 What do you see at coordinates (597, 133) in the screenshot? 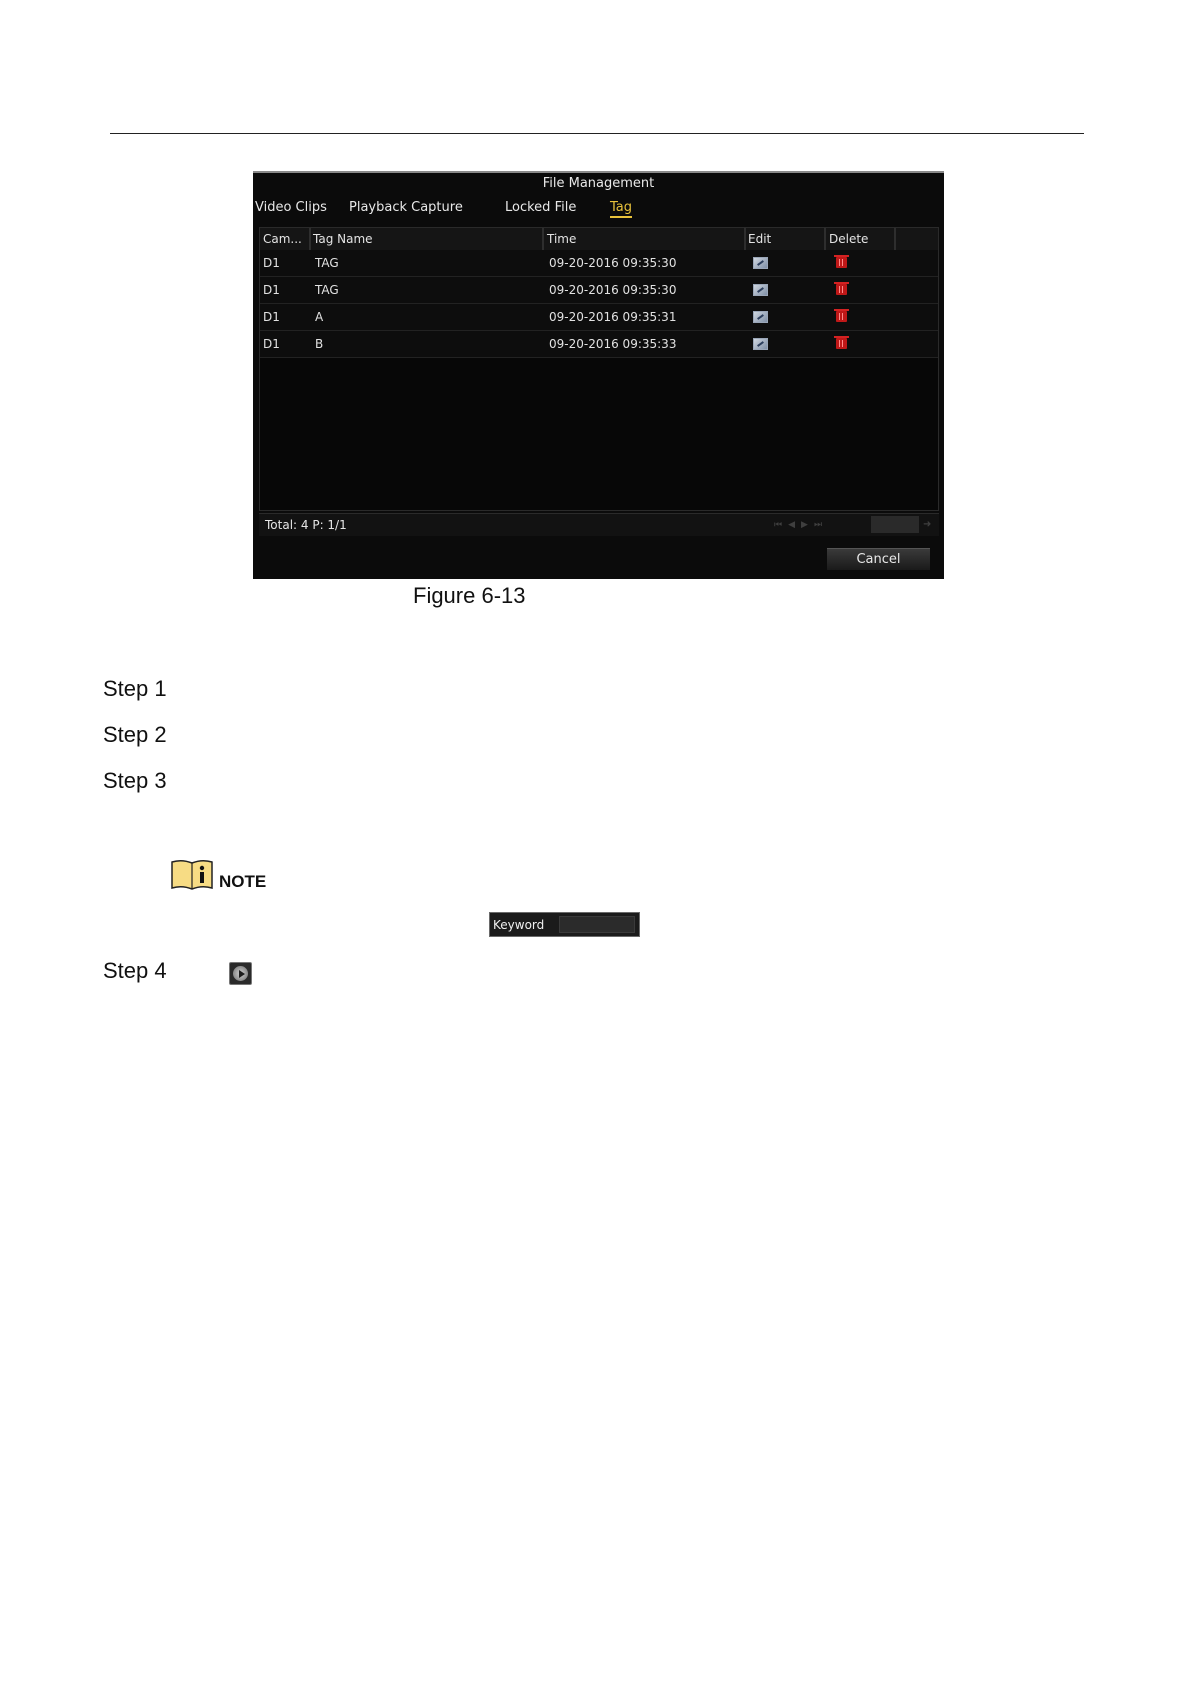
I see `header-rule` at bounding box center [597, 133].